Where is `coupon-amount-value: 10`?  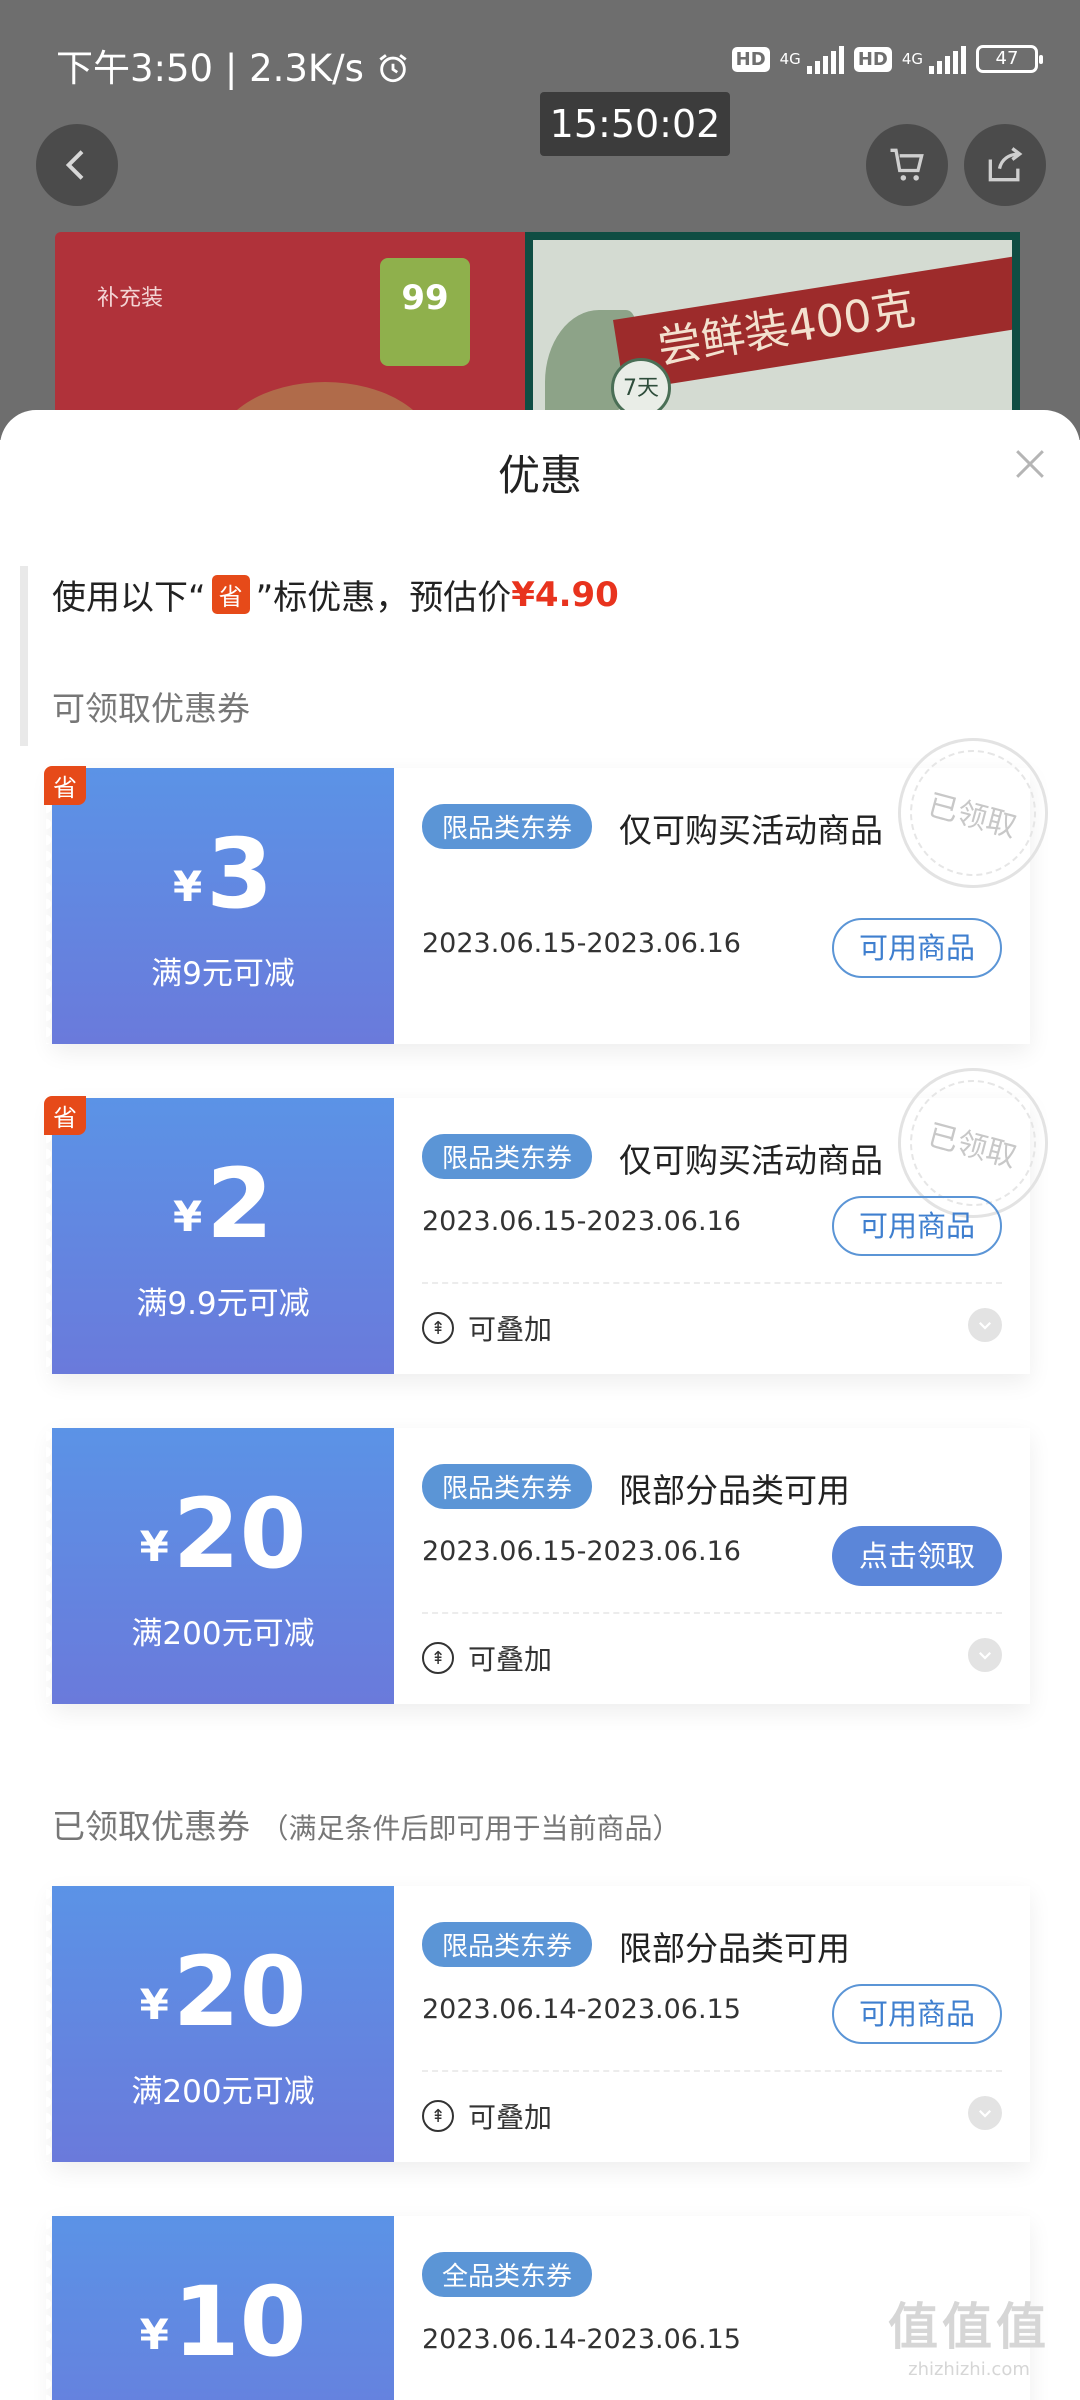
coupon-amount-value: 10 is located at coordinates (239, 2322).